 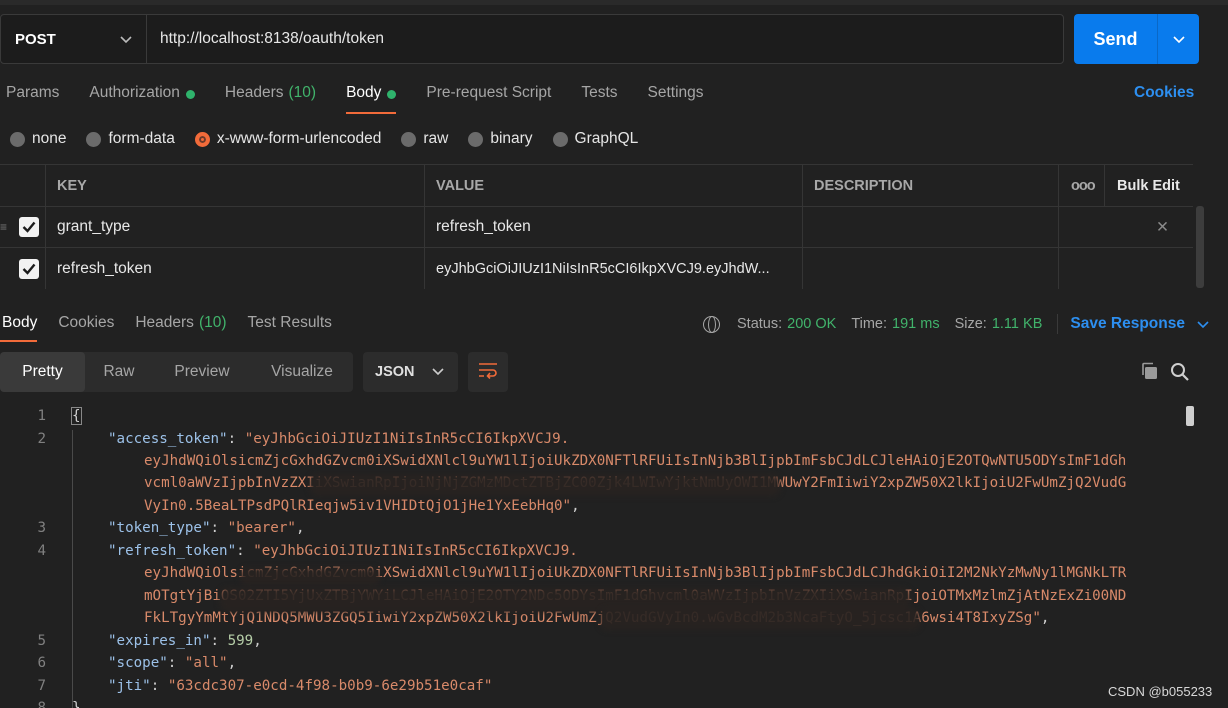 What do you see at coordinates (1139, 324) in the screenshot?
I see `save-response-button: Save Response` at bounding box center [1139, 324].